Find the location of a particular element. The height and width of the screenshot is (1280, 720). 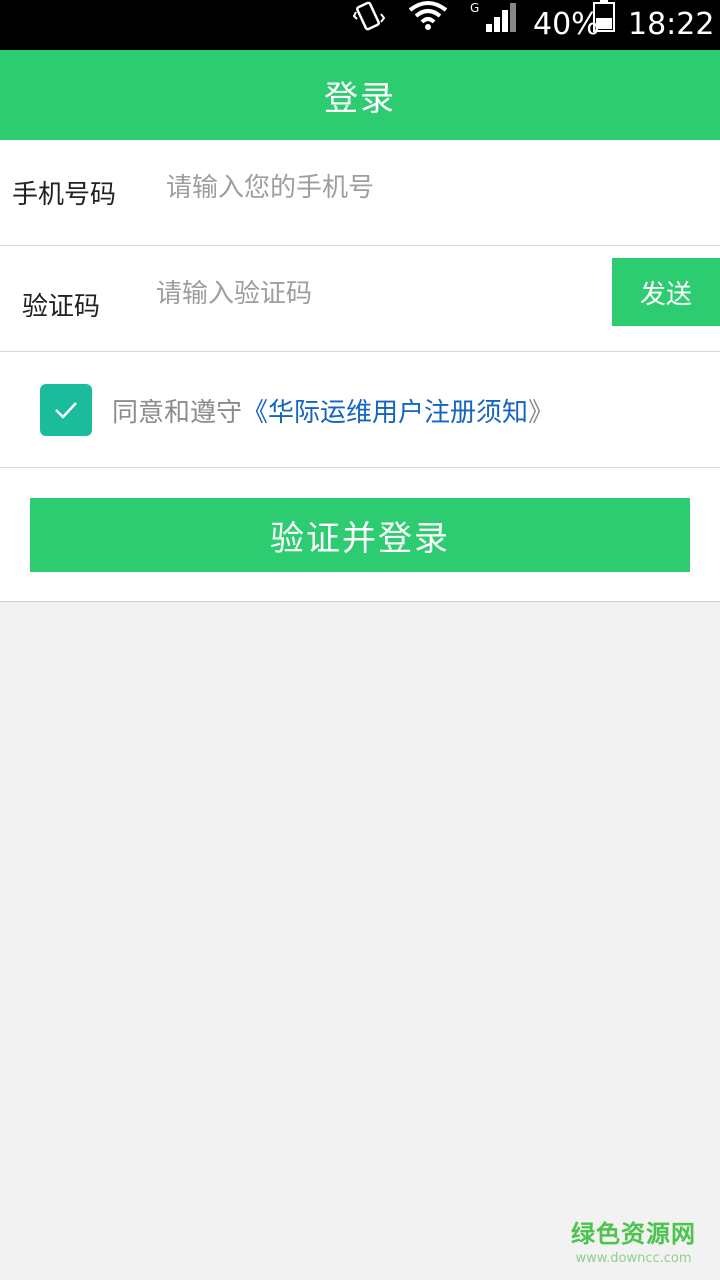

check-icon is located at coordinates (66, 410).